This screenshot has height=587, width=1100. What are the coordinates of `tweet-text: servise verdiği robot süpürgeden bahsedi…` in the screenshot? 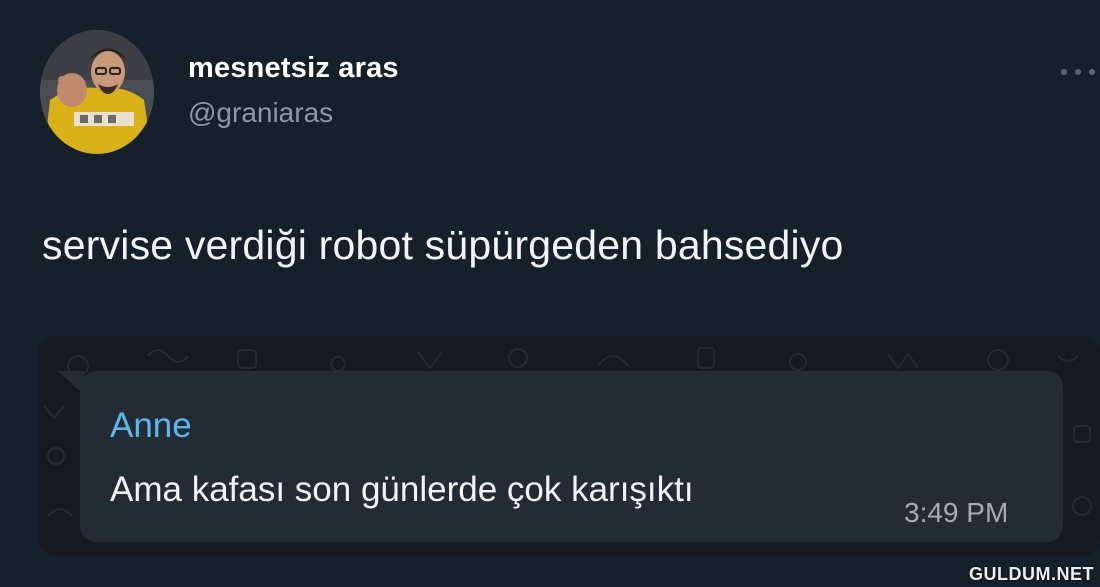 It's located at (443, 245).